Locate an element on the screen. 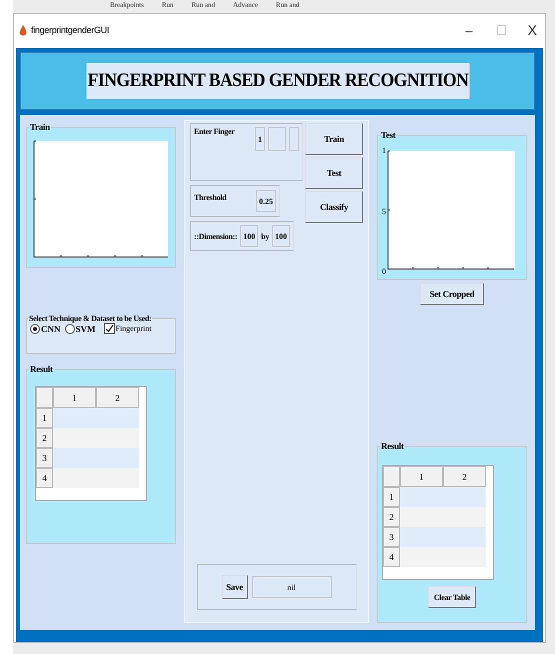 The height and width of the screenshot is (654, 555). finger-field: 1 is located at coordinates (260, 139).